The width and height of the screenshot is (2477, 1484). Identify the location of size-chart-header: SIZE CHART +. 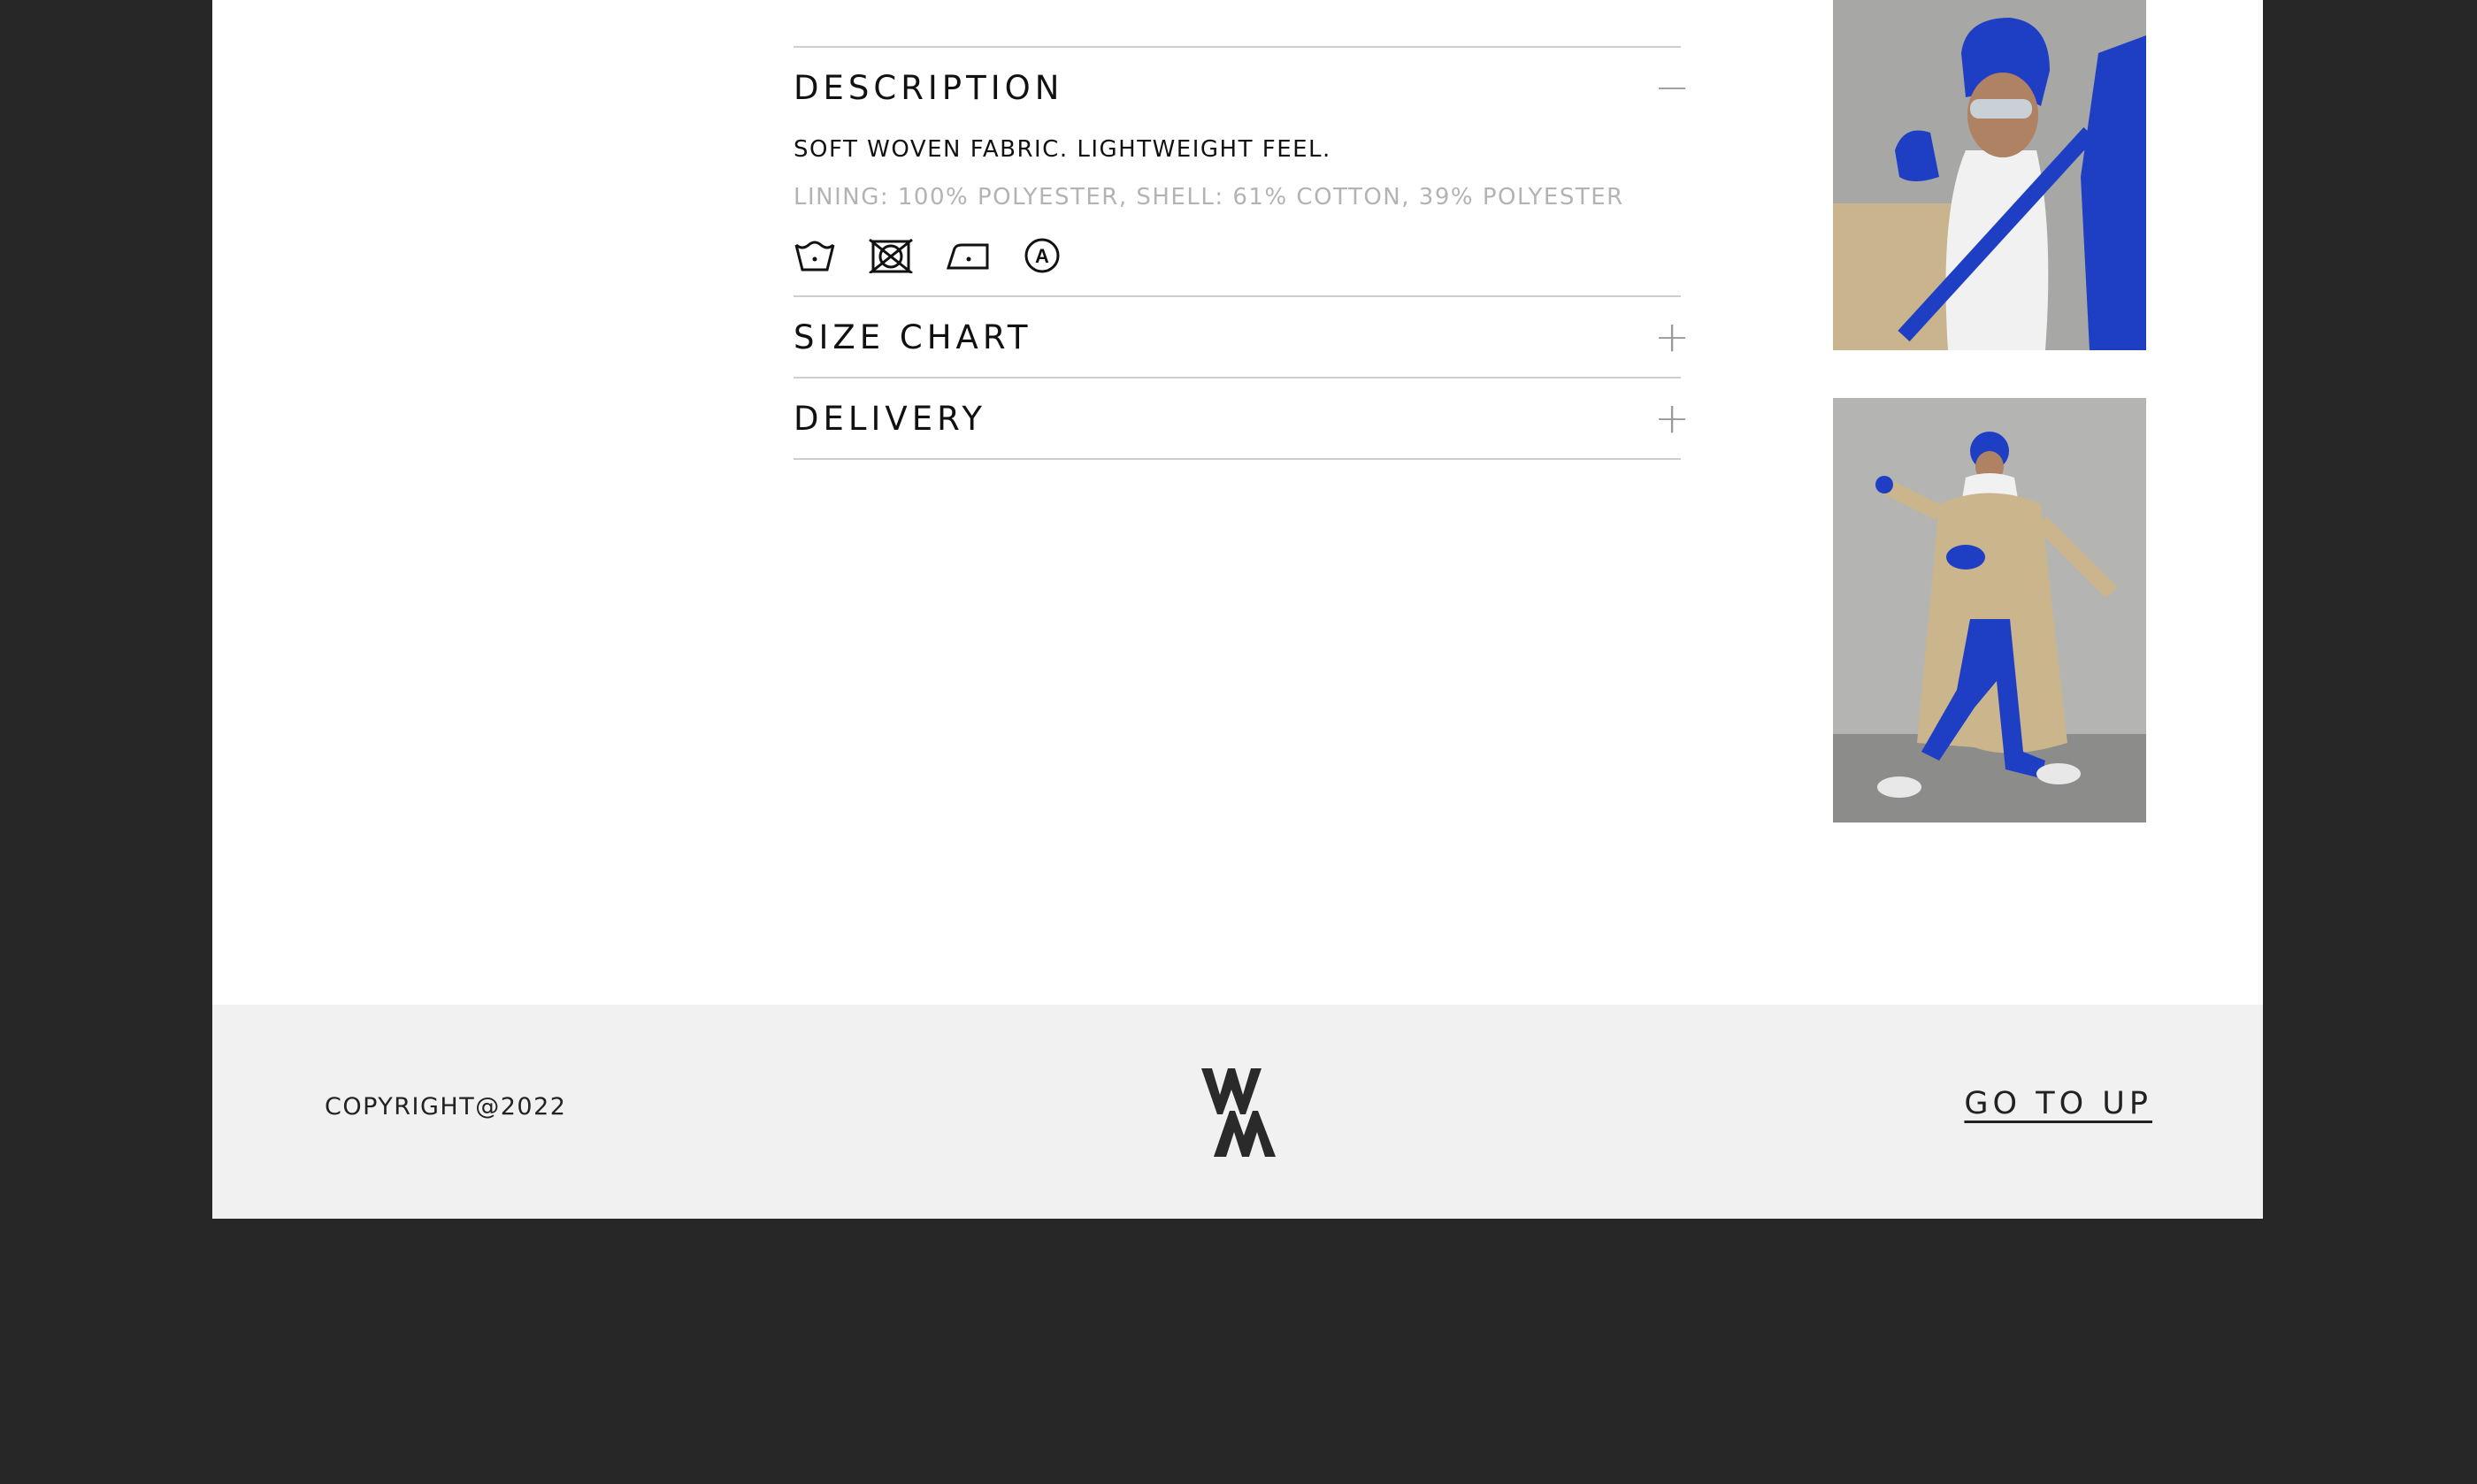
(1242, 337).